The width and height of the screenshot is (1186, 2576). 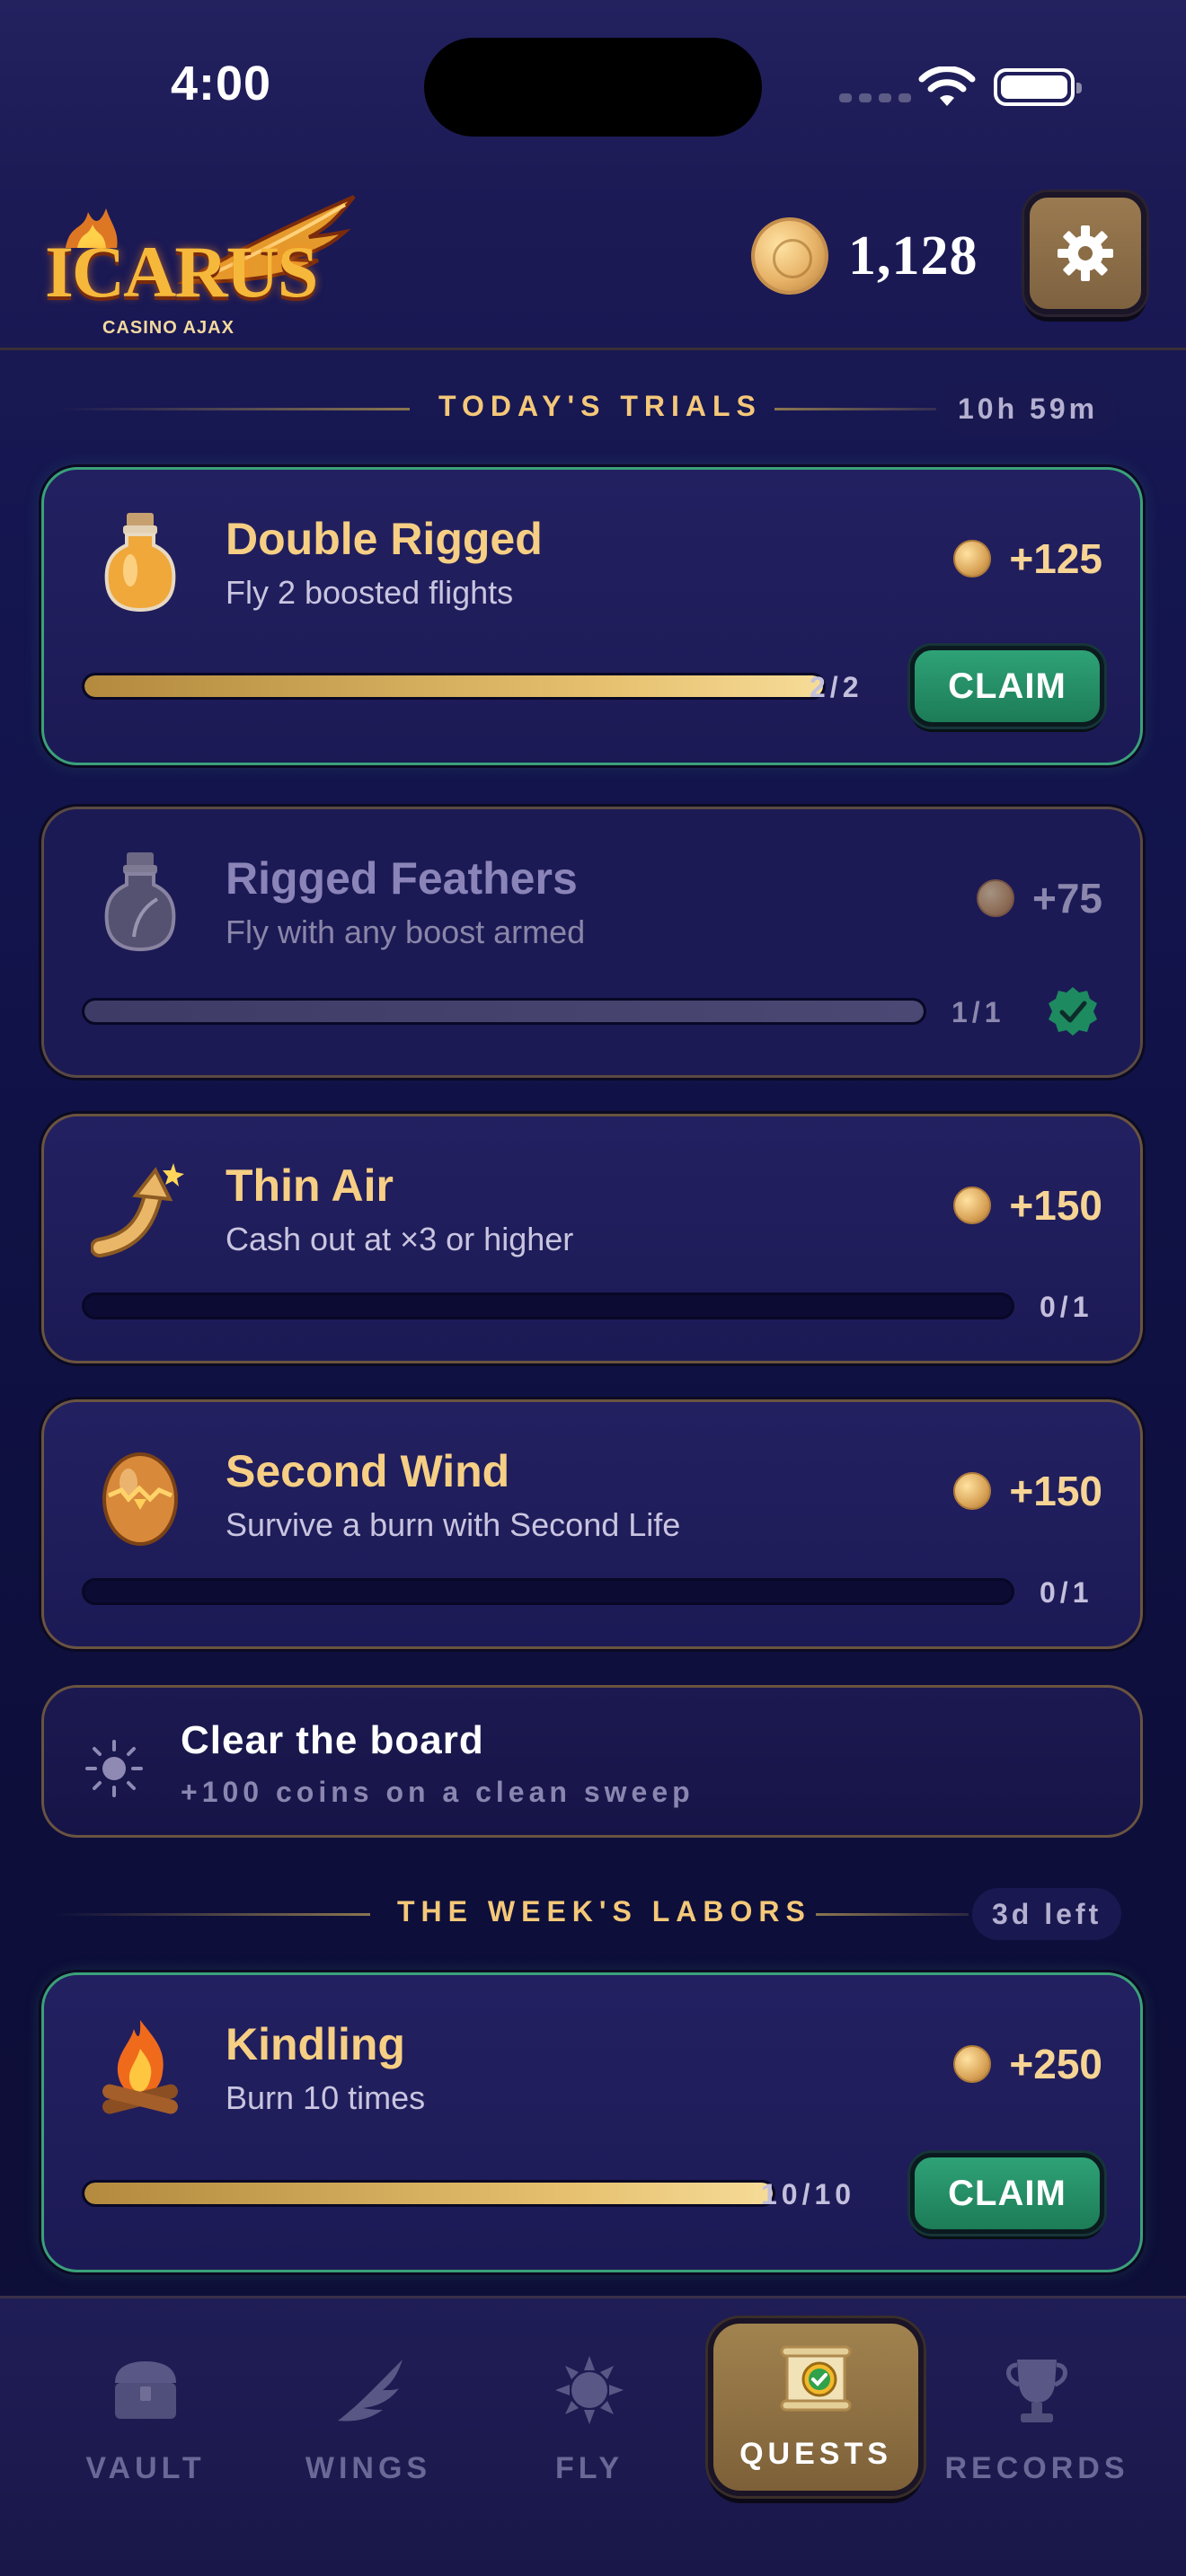 What do you see at coordinates (589, 2433) in the screenshot?
I see `tab-fly: FLY` at bounding box center [589, 2433].